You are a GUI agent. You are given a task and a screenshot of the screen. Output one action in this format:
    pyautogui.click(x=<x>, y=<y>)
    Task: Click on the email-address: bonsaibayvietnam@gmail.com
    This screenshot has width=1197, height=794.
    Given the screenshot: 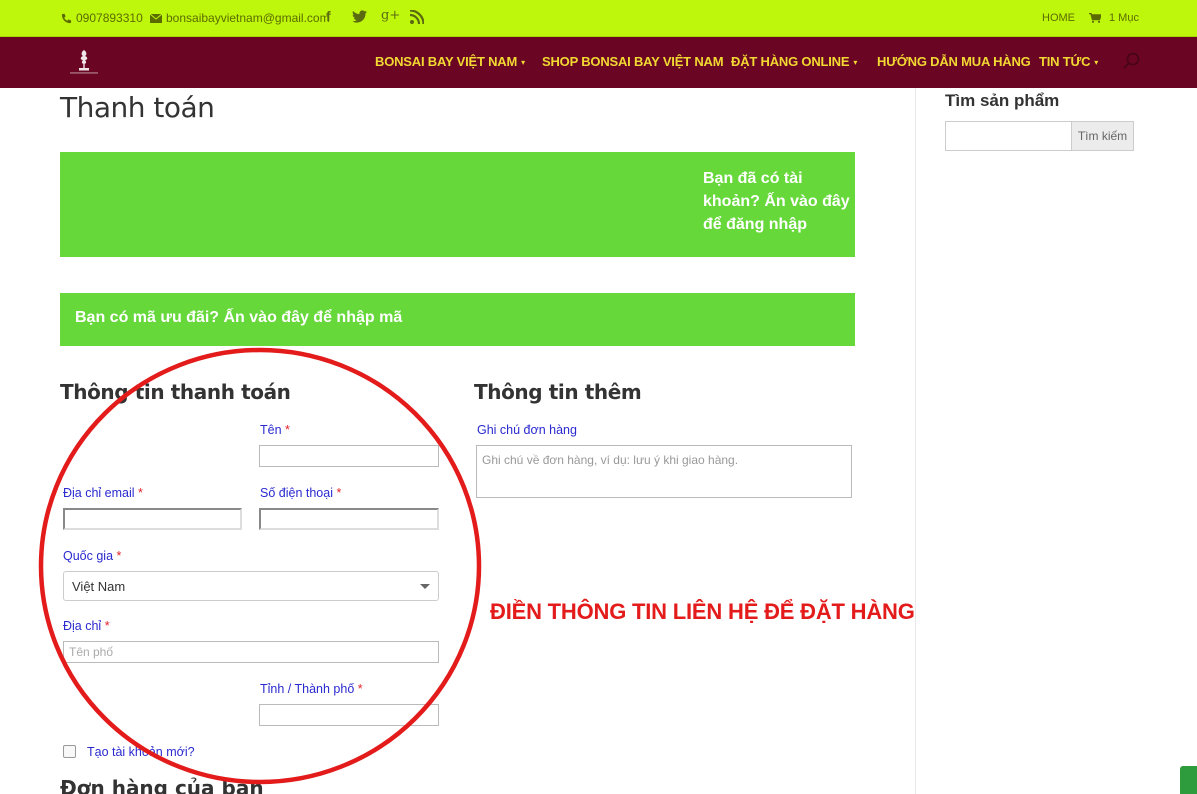 What is the action you would take?
    pyautogui.click(x=248, y=18)
    